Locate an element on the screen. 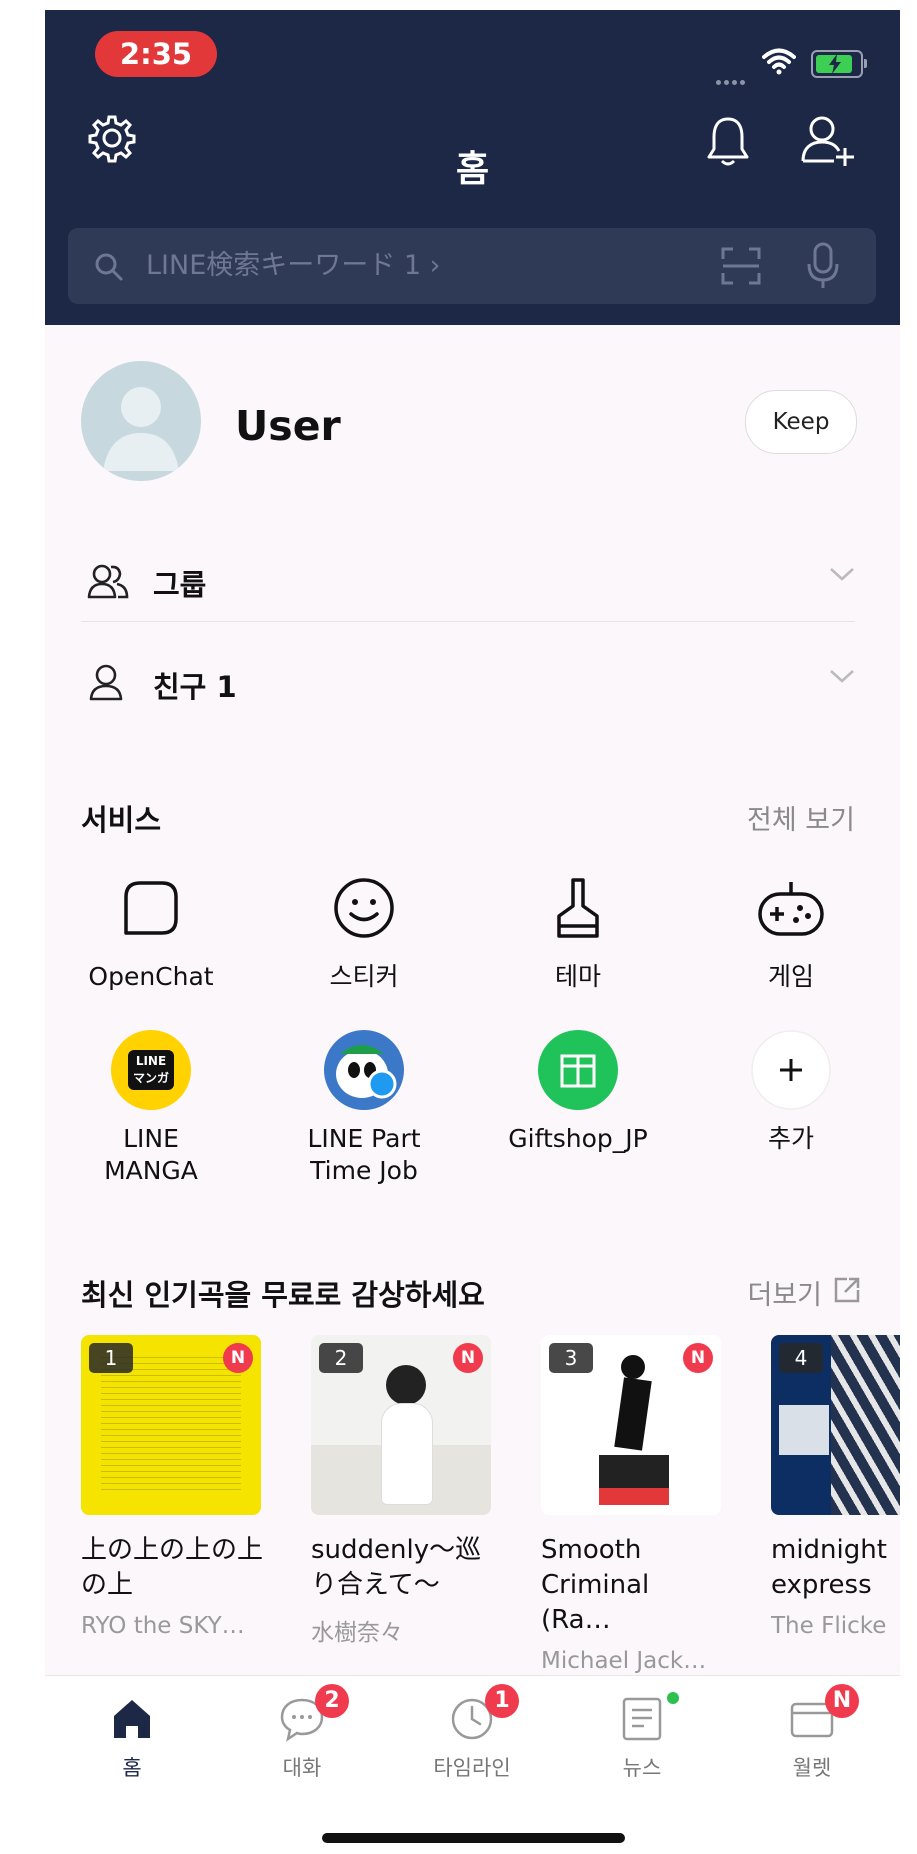 The height and width of the screenshot is (1854, 917). song-card: 2 N suddenly～巡 り合えて～ 水樹奈々 is located at coordinates (401, 1491).